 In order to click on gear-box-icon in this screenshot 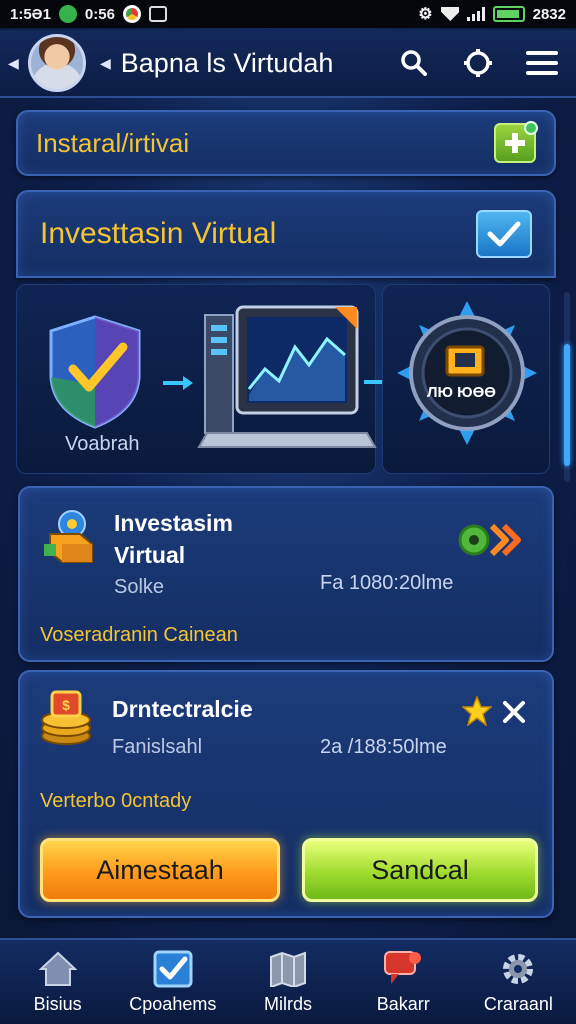, I will do `click(68, 536)`.